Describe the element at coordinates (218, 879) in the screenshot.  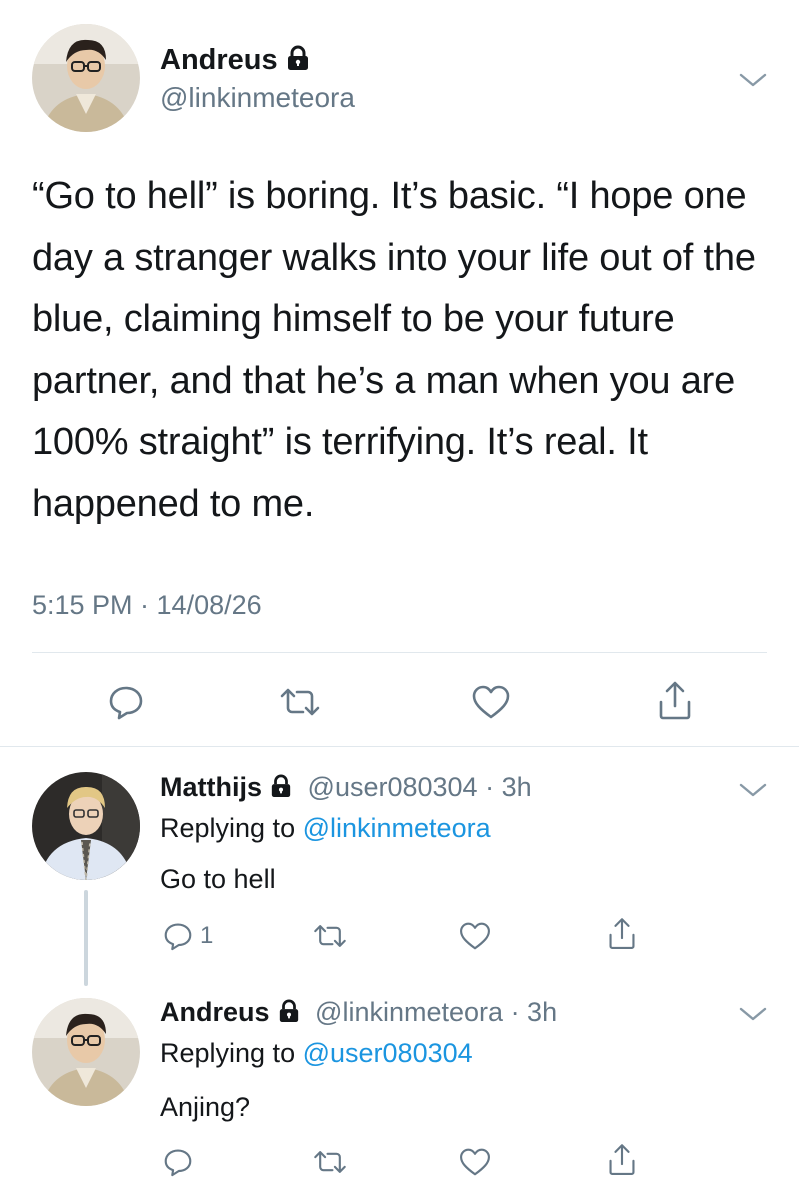
I see `reply-text: Go to hell` at that location.